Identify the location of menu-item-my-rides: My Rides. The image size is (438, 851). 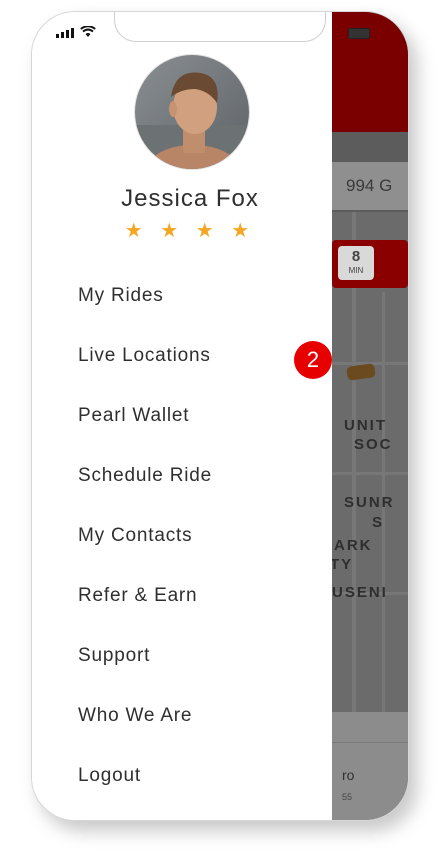
(208, 296).